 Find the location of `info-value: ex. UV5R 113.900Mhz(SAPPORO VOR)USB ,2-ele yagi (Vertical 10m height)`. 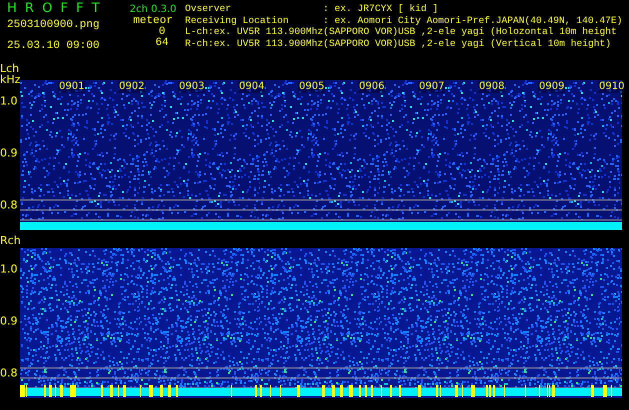

info-value: ex. UV5R 113.900Mhz(SAPPORO VOR)USB ,2-ele yagi (Vertical 10m height) is located at coordinates (413, 43).